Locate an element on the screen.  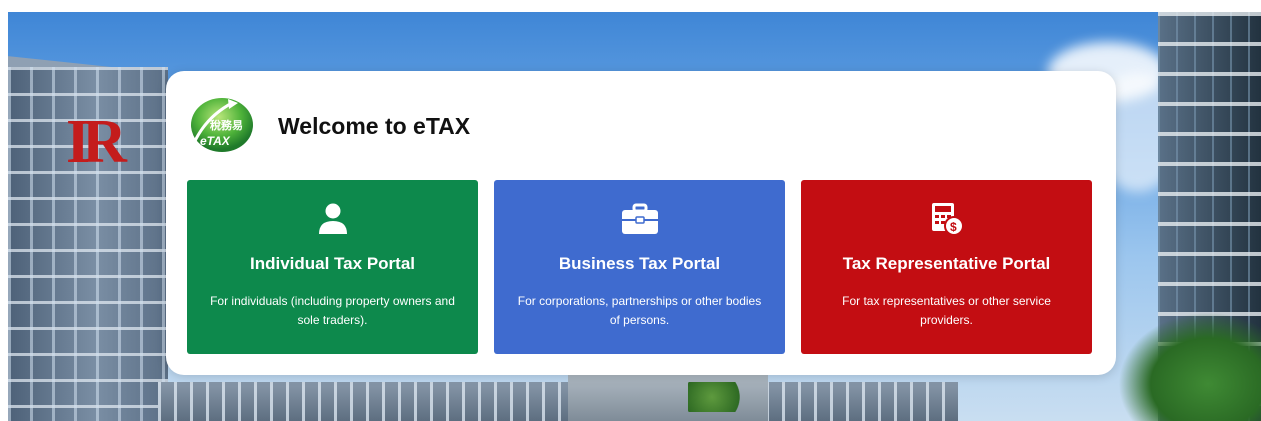
briefcase-icon is located at coordinates (639, 219).